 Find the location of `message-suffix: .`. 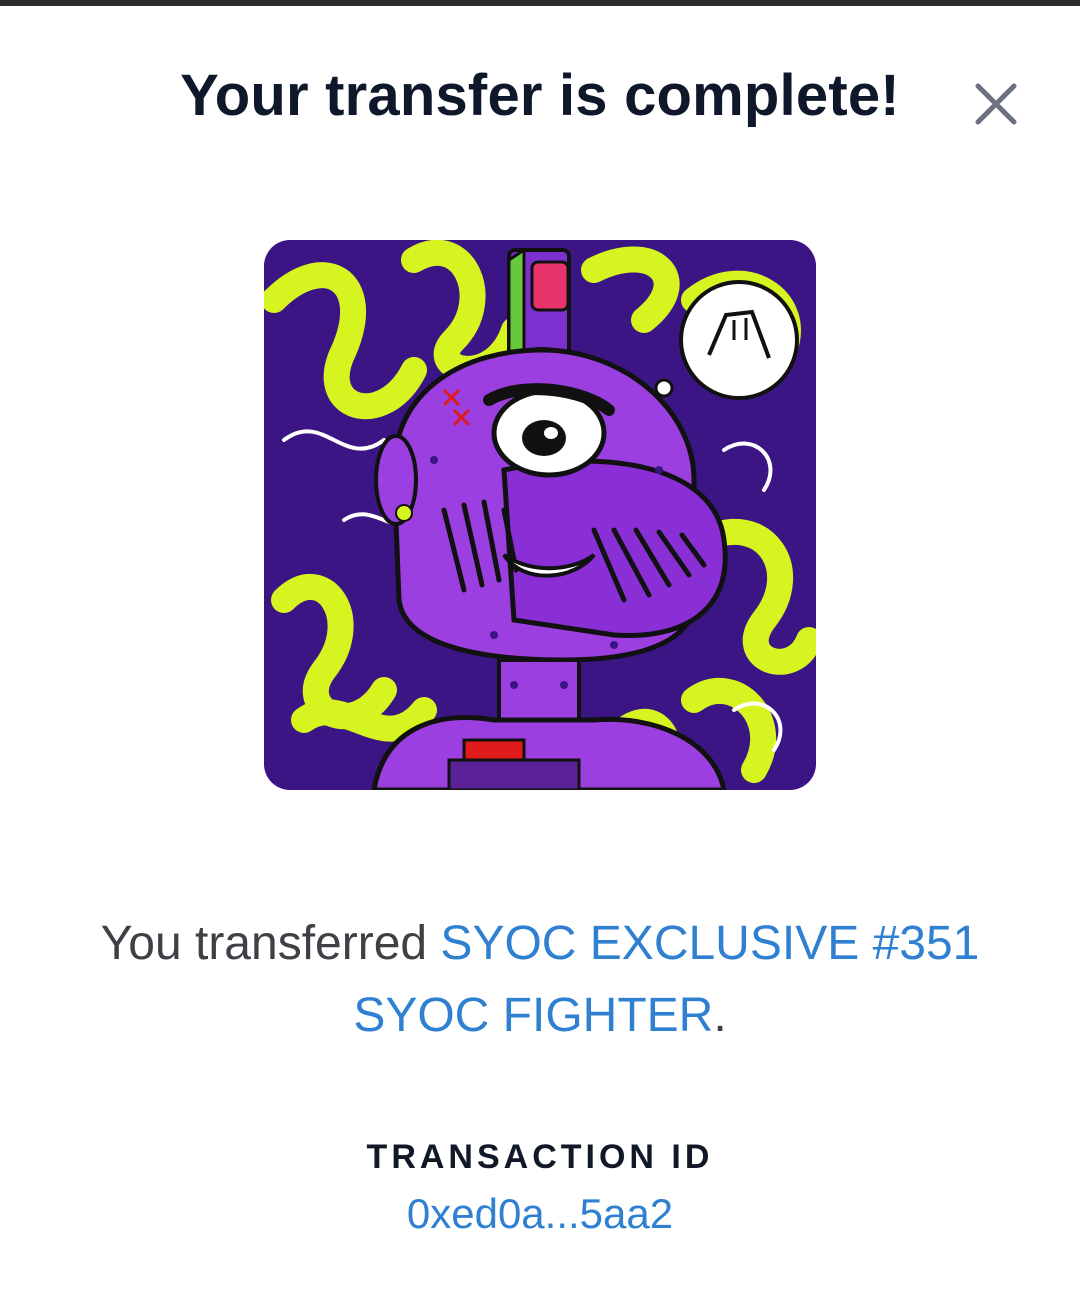

message-suffix: . is located at coordinates (720, 1015).